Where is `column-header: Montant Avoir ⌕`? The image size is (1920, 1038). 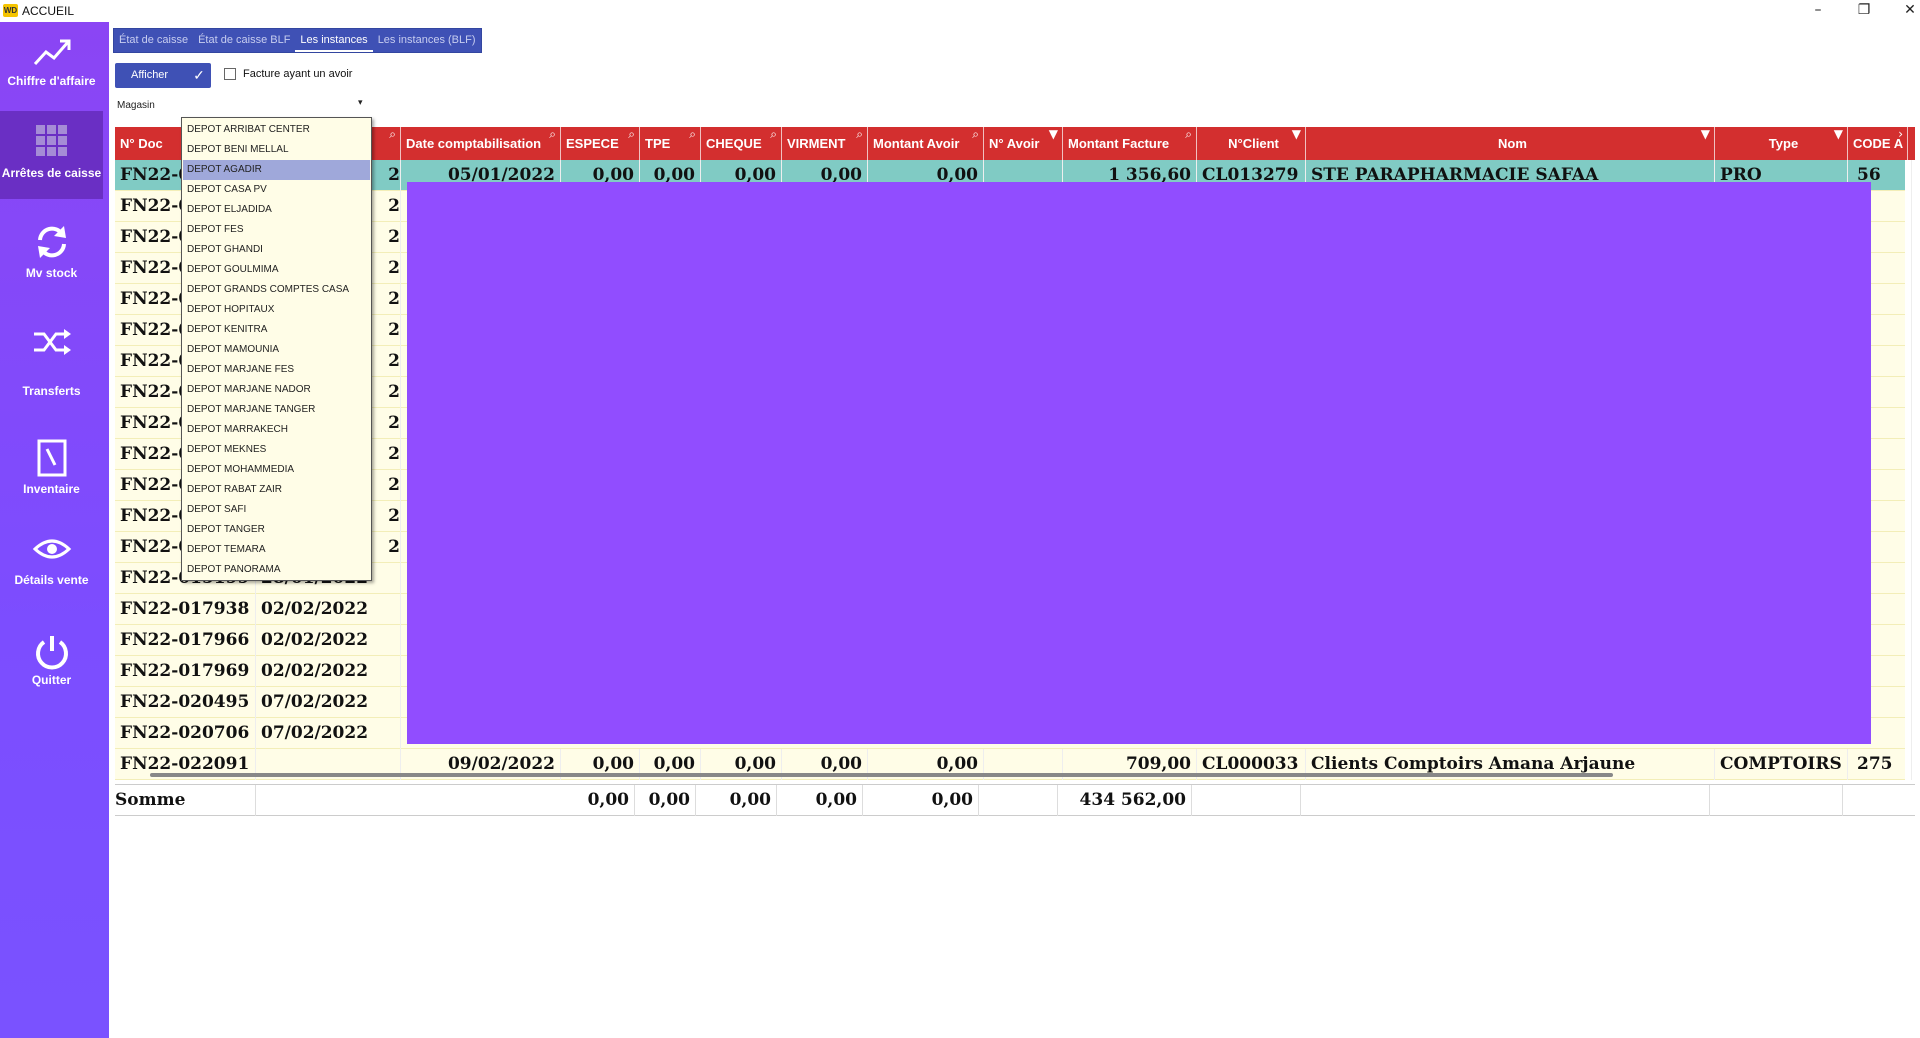
column-header: Montant Avoir ⌕ is located at coordinates (926, 143).